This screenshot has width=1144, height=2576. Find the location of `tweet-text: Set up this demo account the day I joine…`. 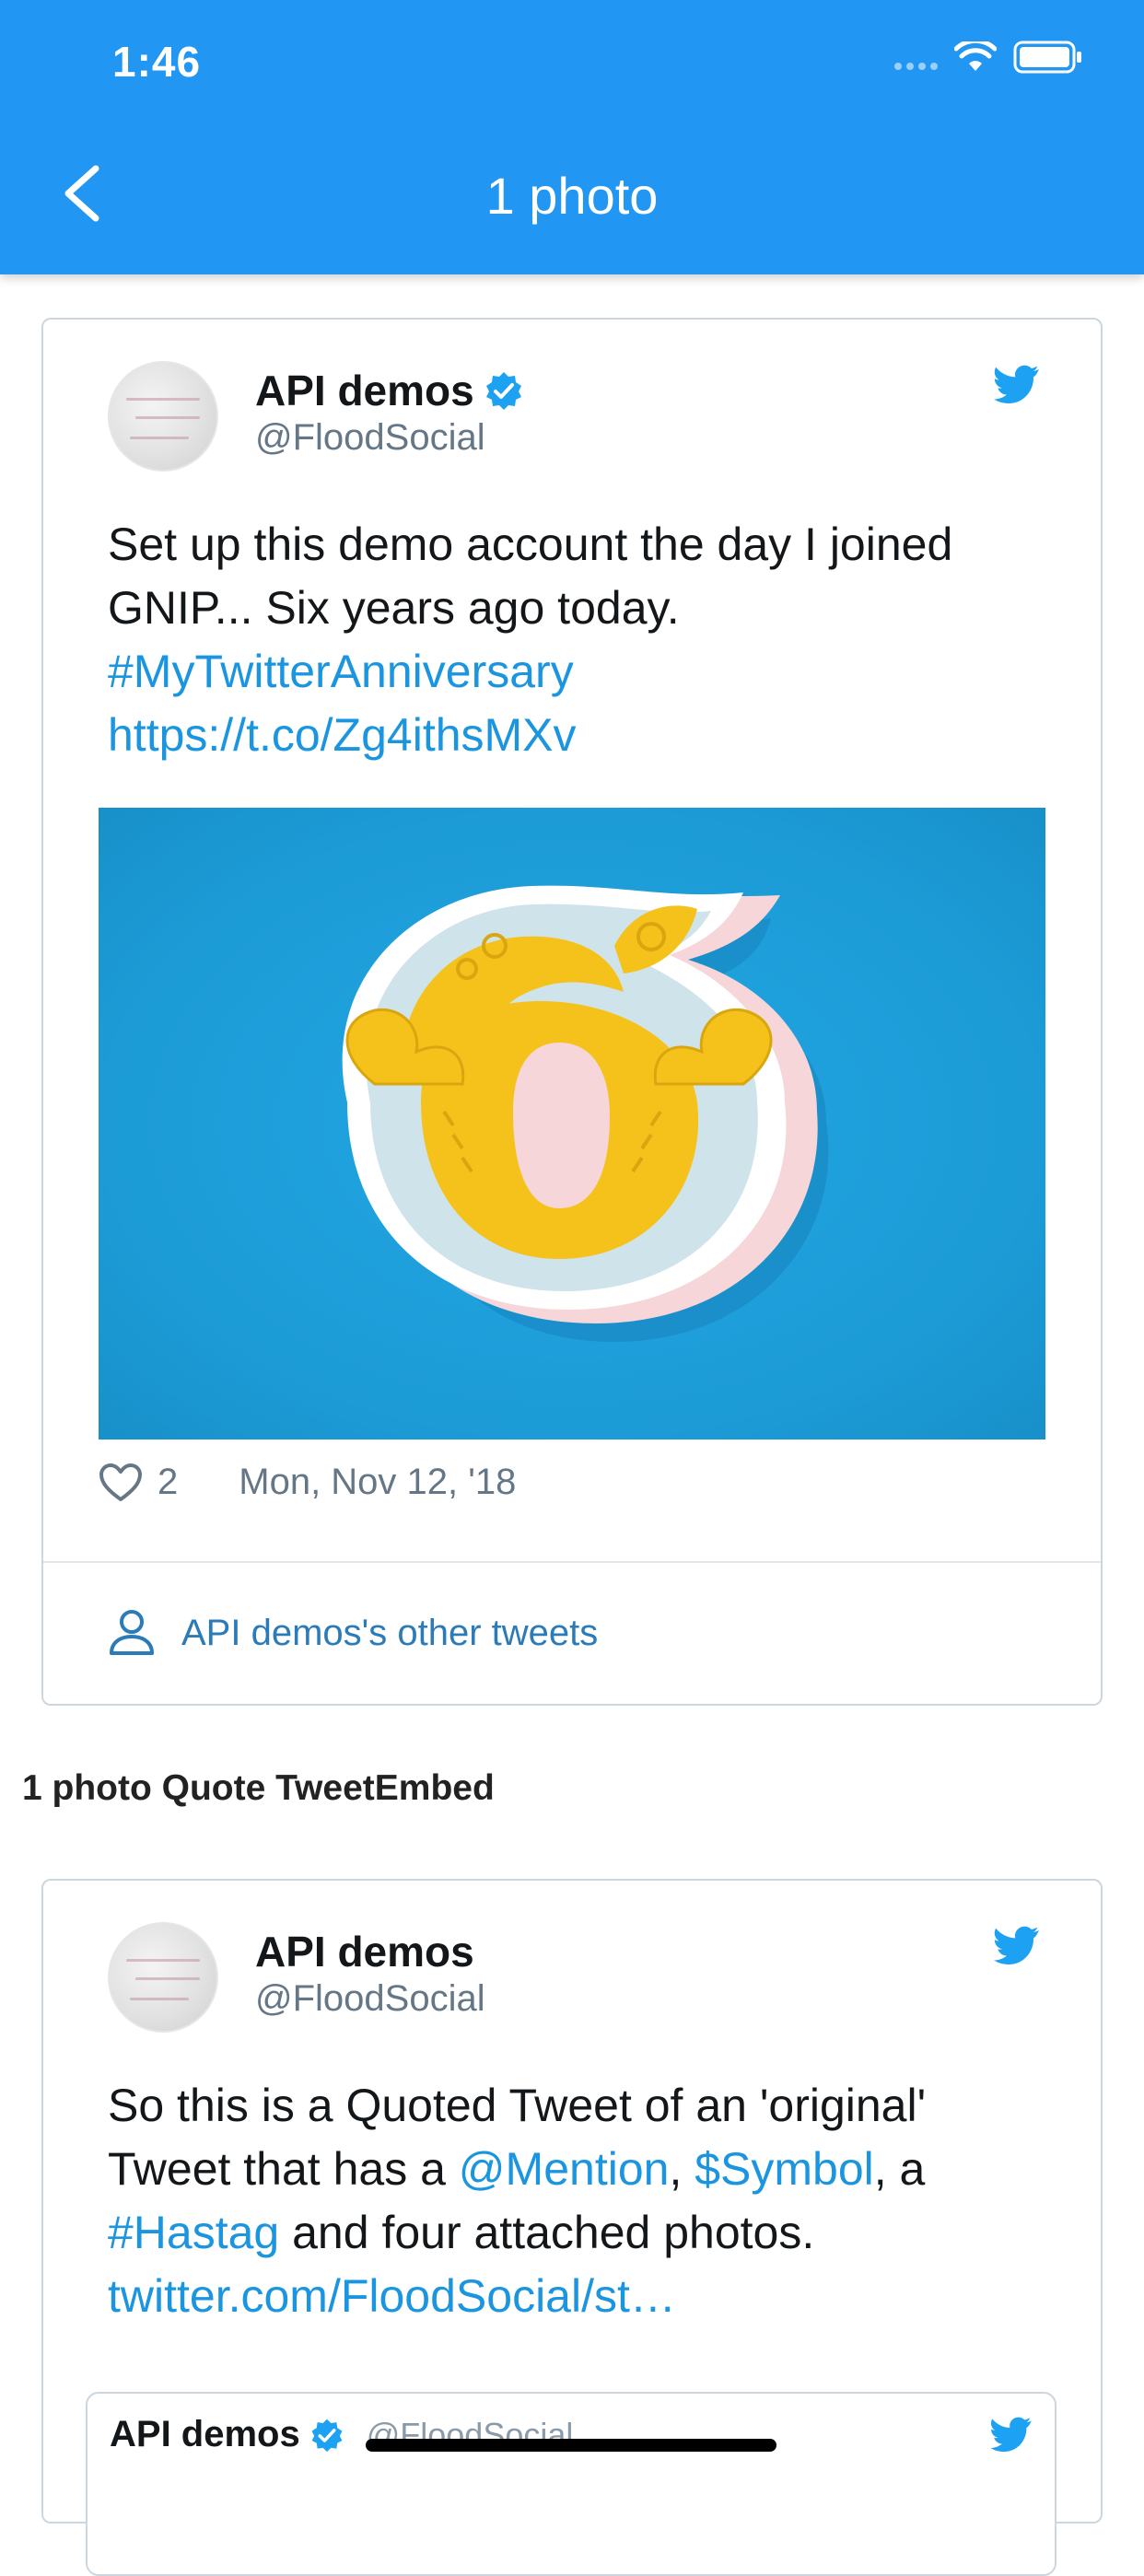

tweet-text: Set up this demo account the day I joine… is located at coordinates (576, 640).